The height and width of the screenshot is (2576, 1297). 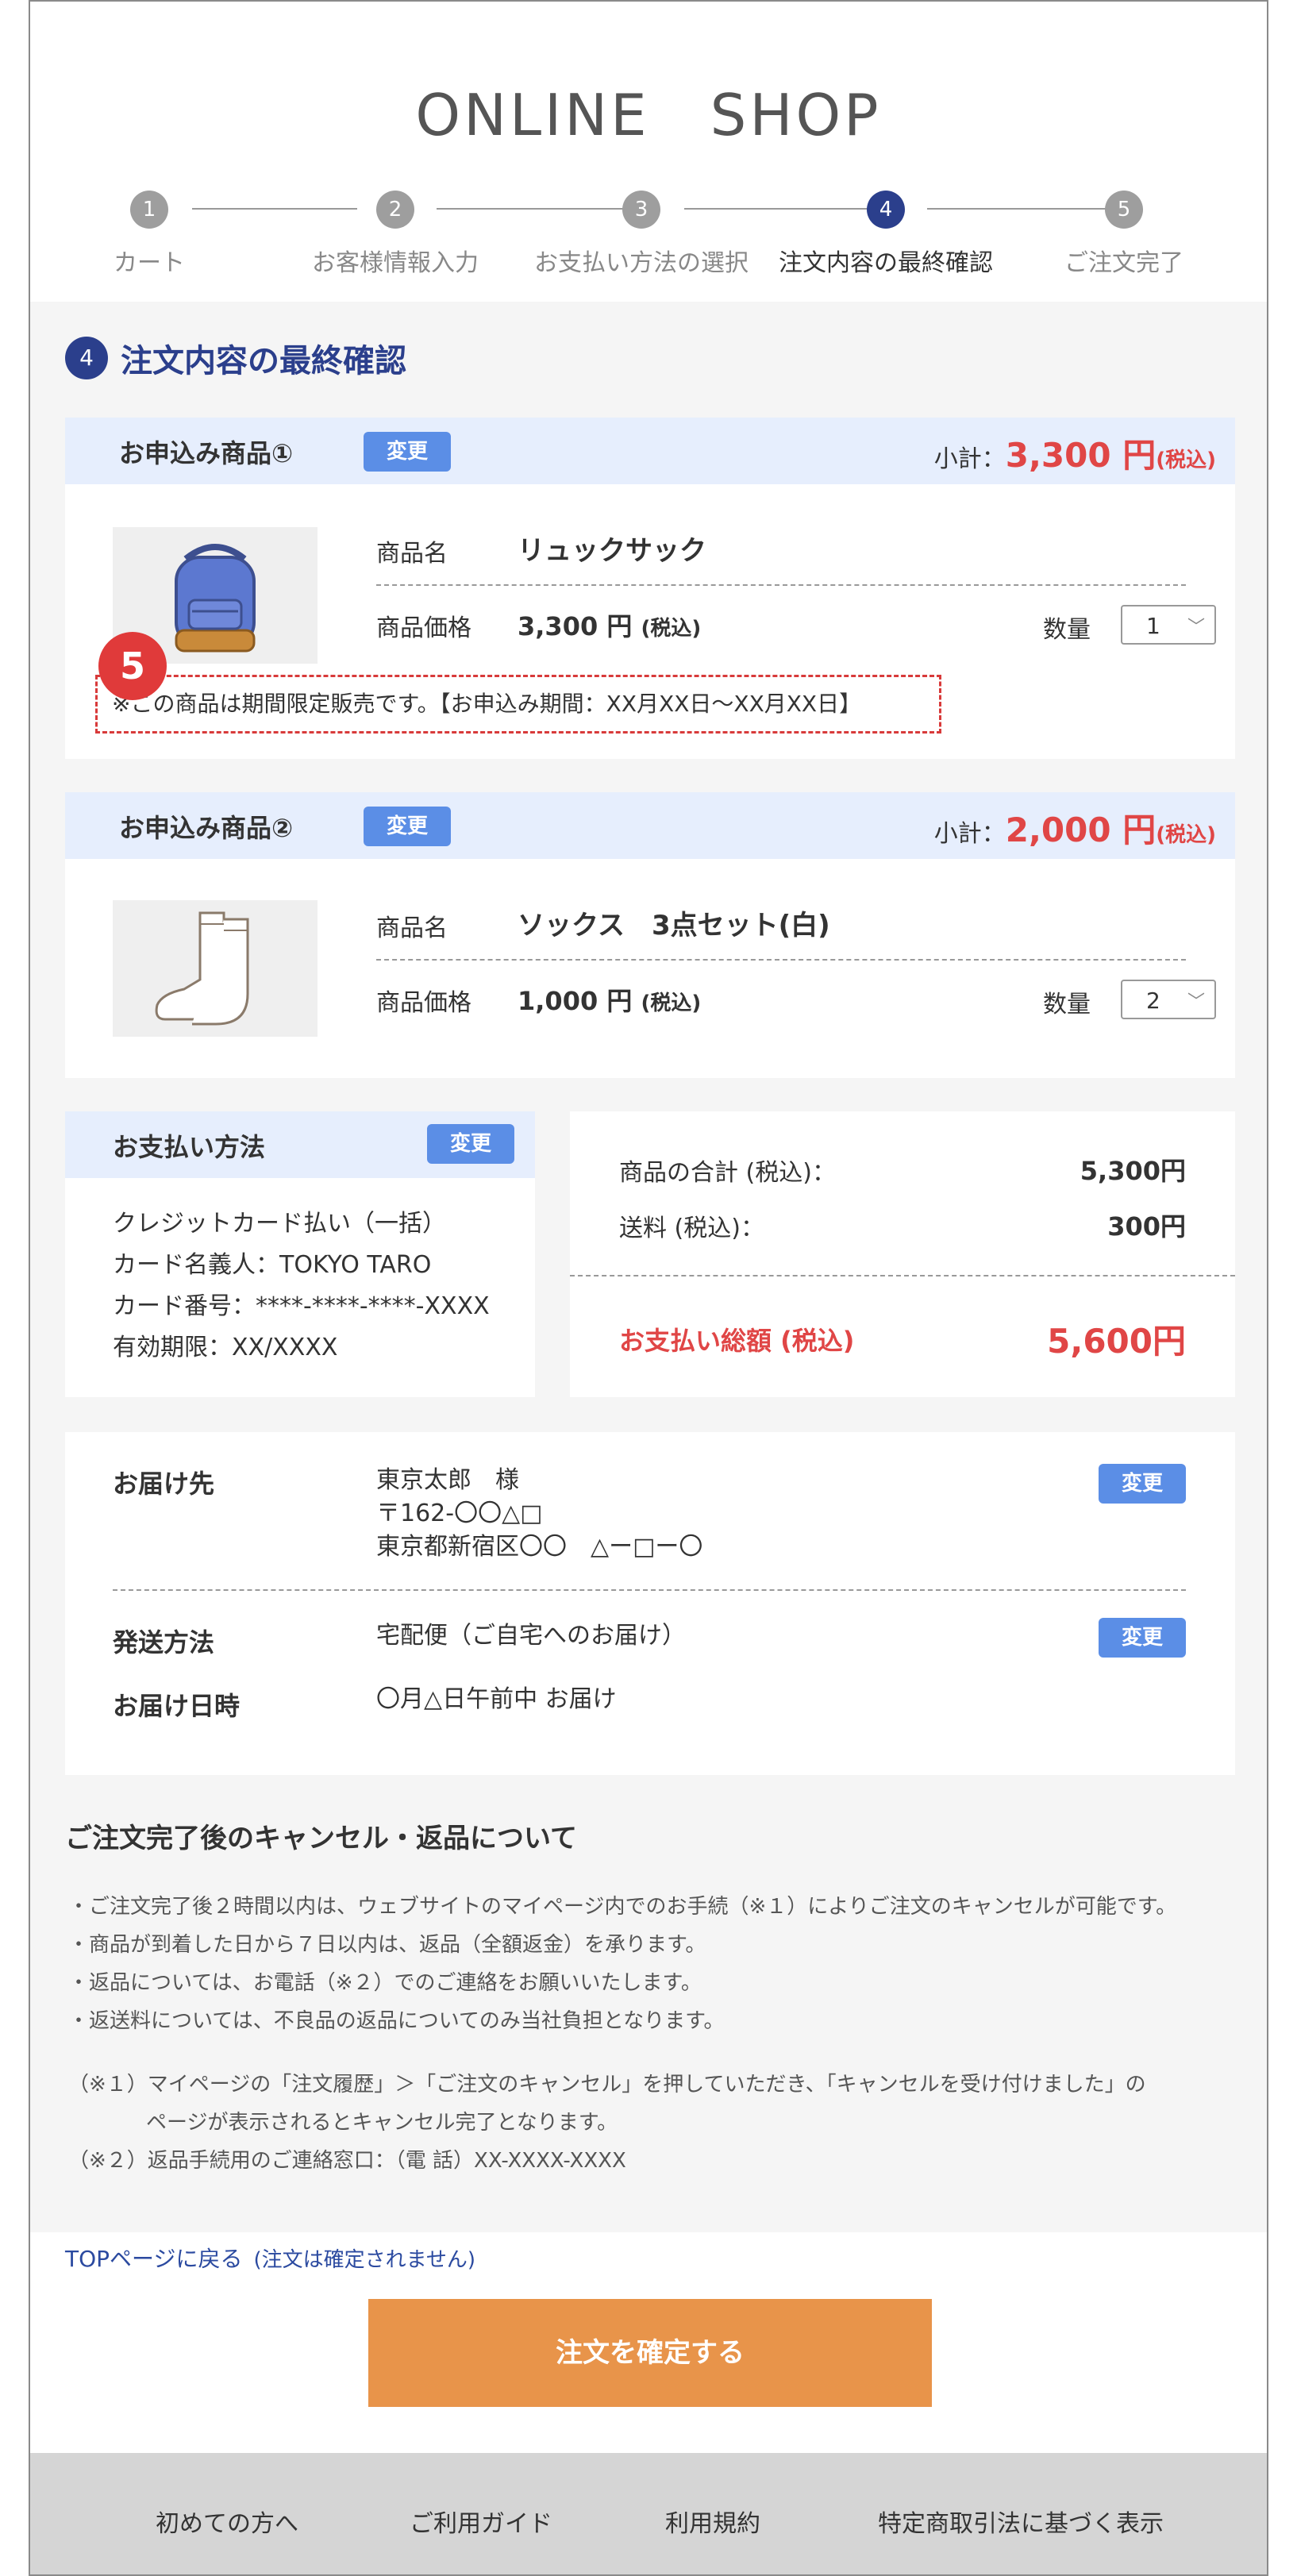 I want to click on items-total-label: 商品の合計 (税込)：, so click(x=727, y=1173).